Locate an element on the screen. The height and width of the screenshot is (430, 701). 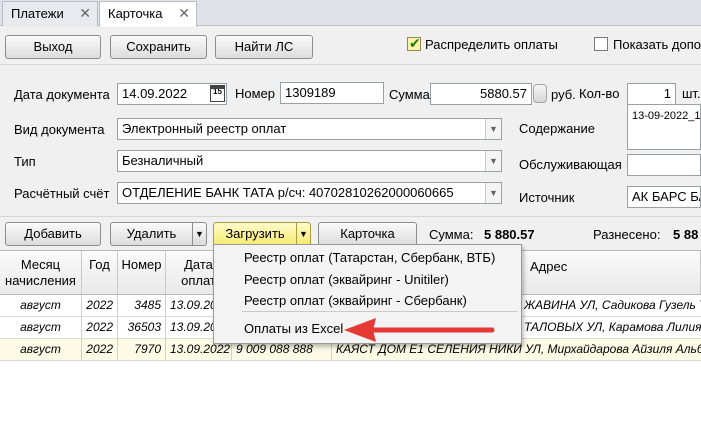
qty-value: 1 is located at coordinates (667, 93).